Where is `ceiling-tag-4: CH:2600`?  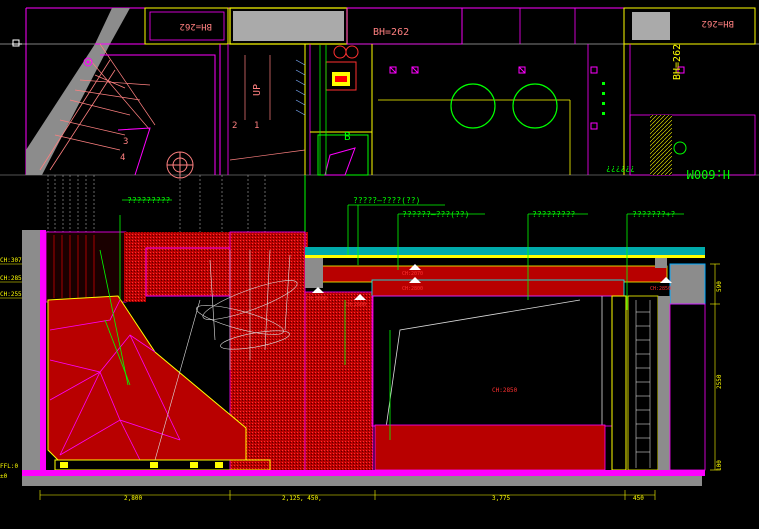
ceiling-tag-4: CH:2600 is located at coordinates (355, 305).